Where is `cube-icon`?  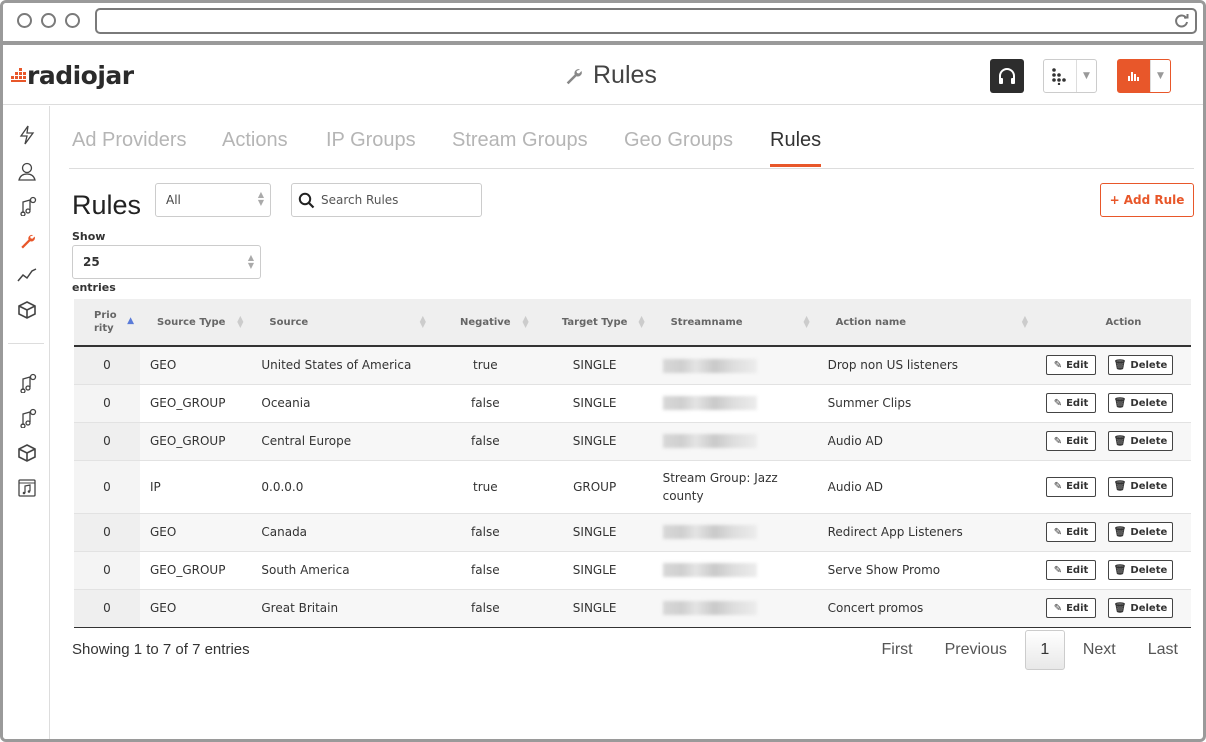 cube-icon is located at coordinates (27, 453).